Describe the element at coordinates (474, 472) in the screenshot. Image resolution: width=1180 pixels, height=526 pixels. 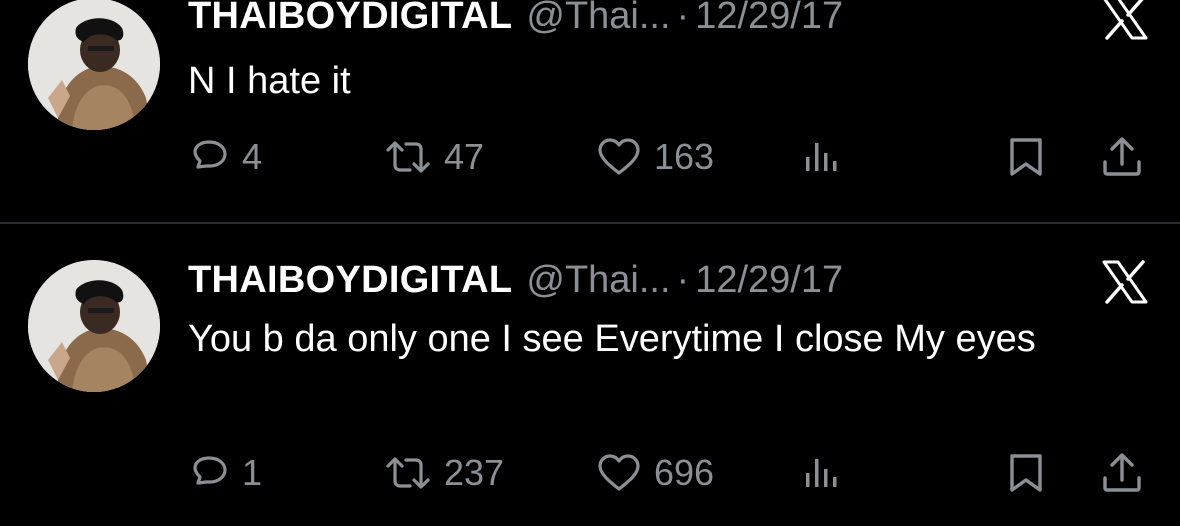
I see `retweet-count: 237` at that location.